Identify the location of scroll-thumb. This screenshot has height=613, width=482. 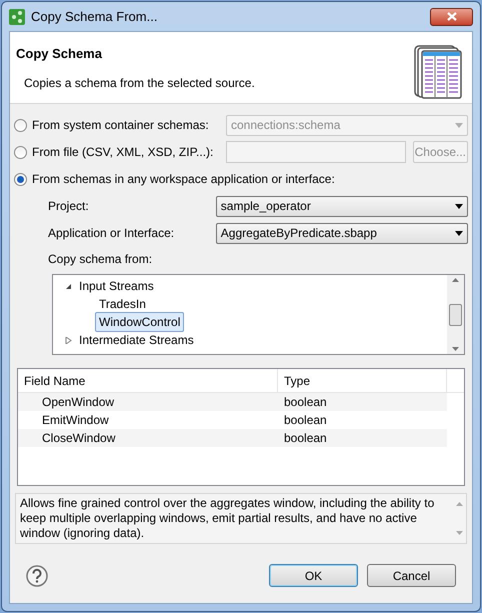
(455, 315).